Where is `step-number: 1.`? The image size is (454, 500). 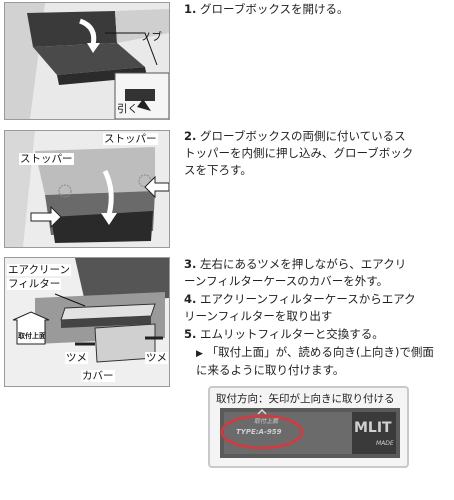
step-number: 1. is located at coordinates (190, 9).